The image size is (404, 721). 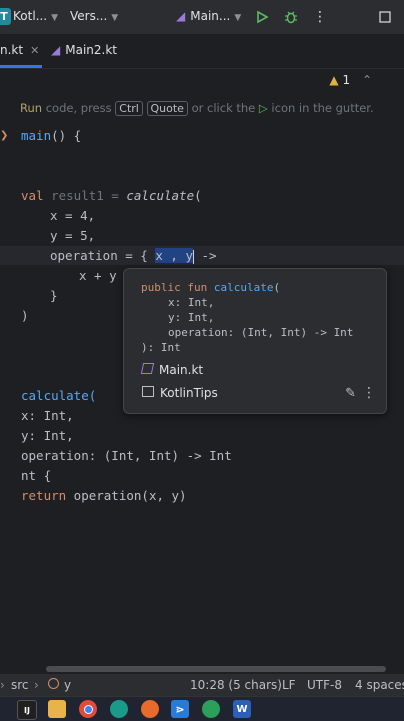 I want to click on chrome-icon, so click(x=88, y=709).